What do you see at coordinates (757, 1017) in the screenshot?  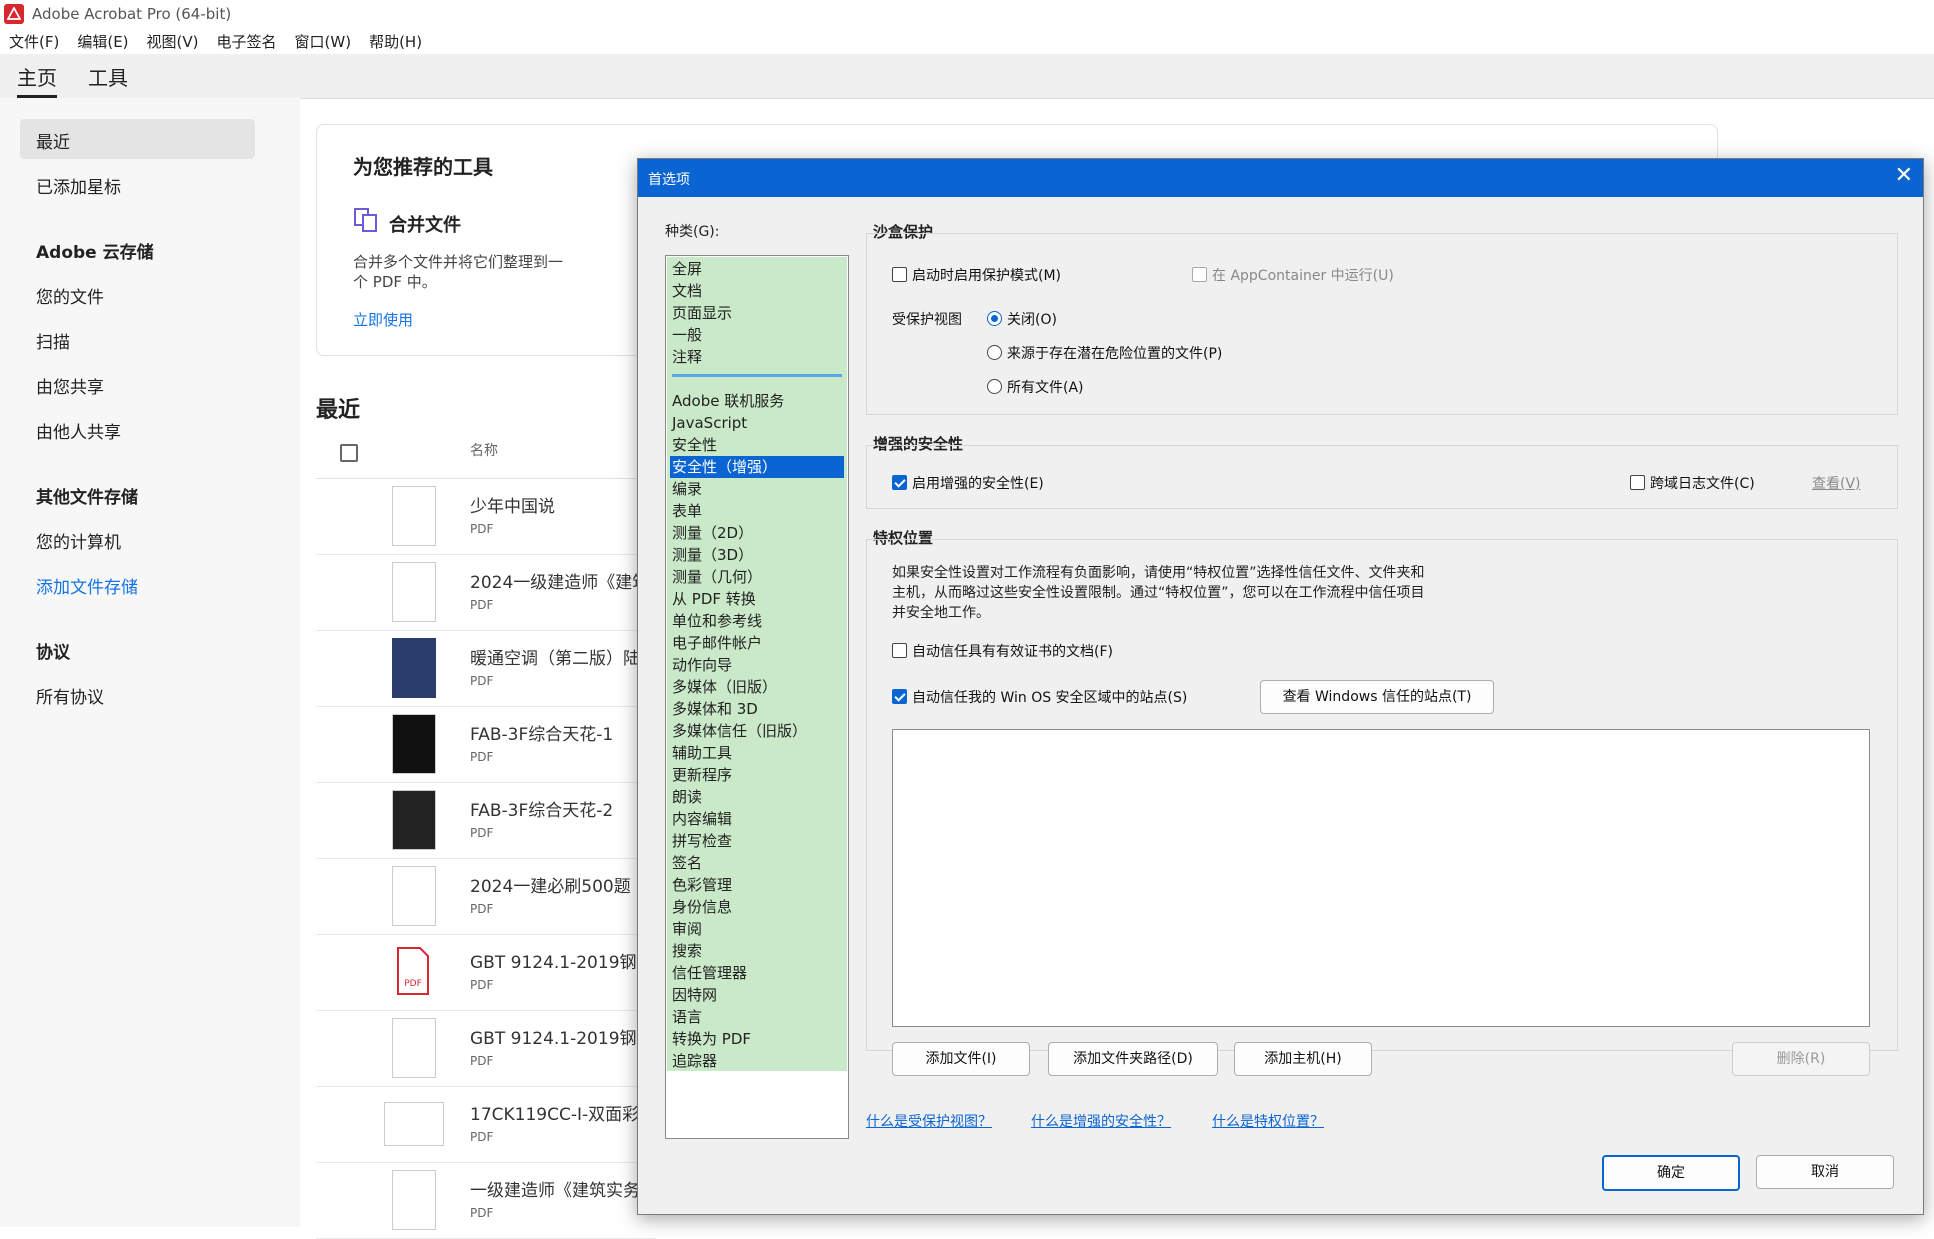 I see `category-item: 语言` at bounding box center [757, 1017].